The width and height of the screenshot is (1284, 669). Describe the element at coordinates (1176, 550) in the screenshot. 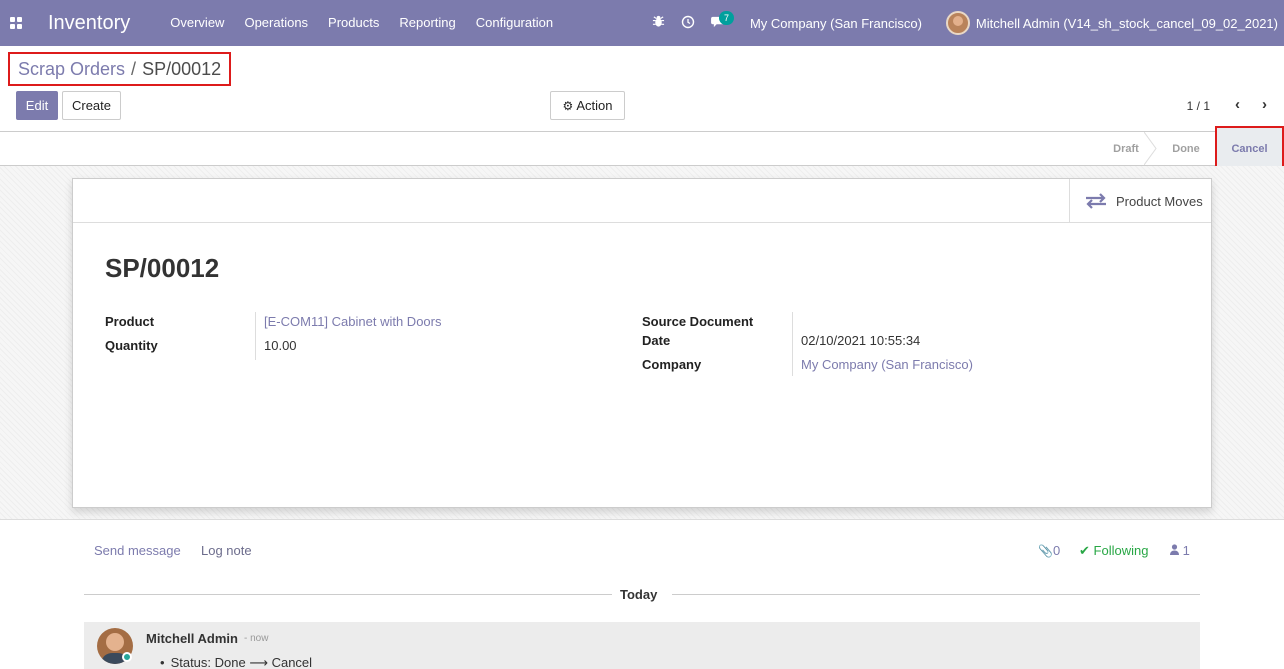

I see `user-icon` at that location.